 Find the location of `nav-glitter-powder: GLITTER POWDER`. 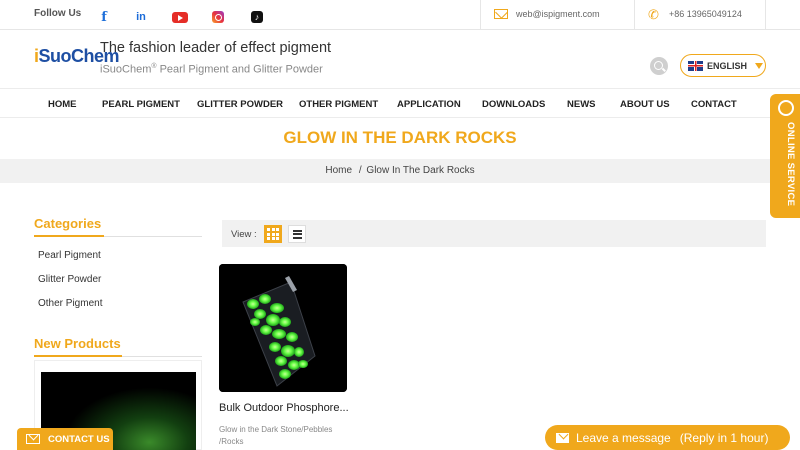

nav-glitter-powder: GLITTER POWDER is located at coordinates (240, 104).